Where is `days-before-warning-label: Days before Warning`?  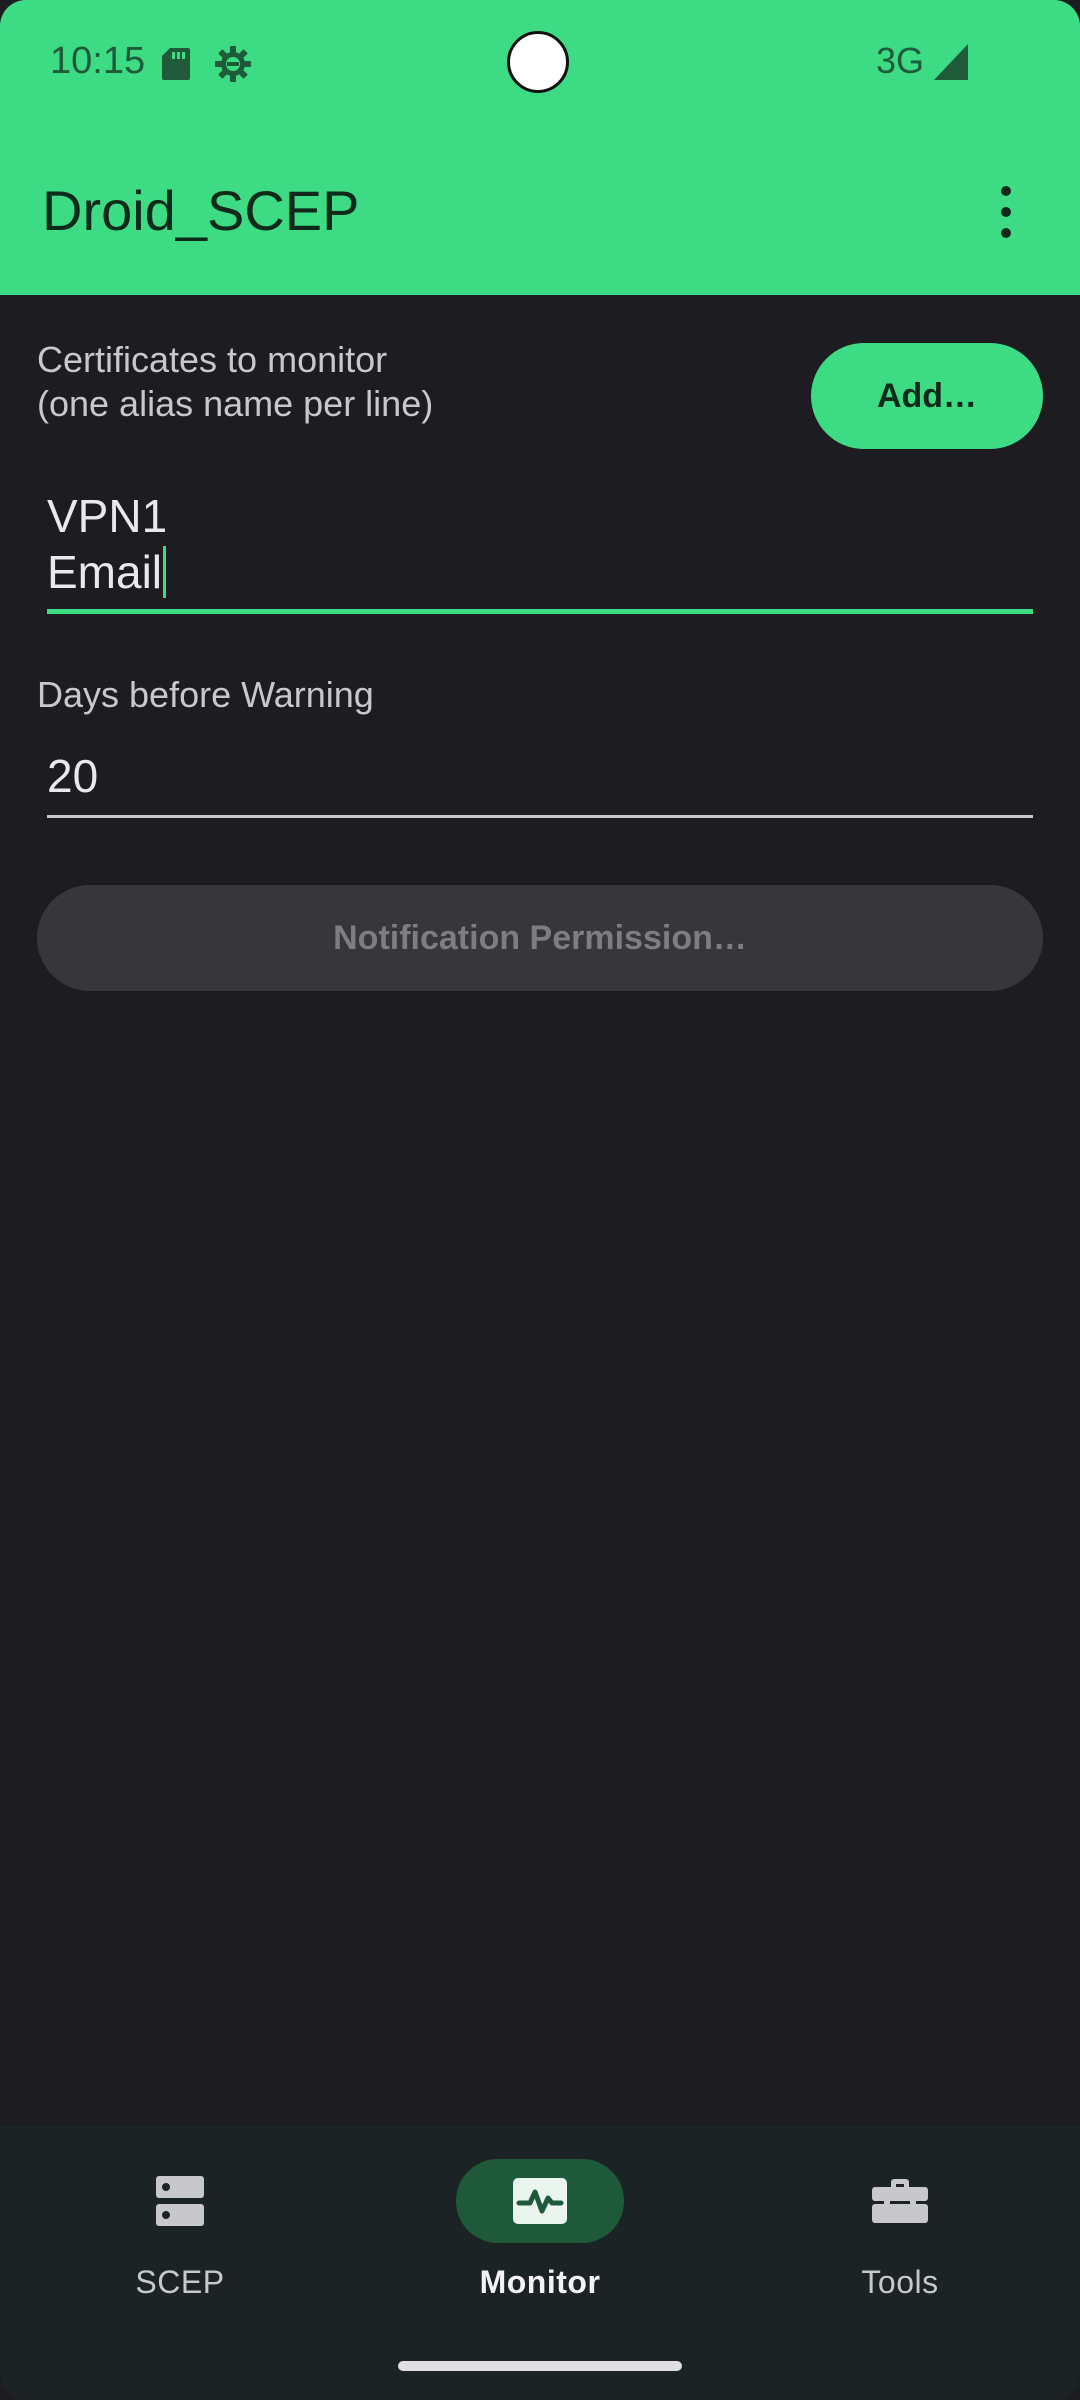 days-before-warning-label: Days before Warning is located at coordinates (205, 694).